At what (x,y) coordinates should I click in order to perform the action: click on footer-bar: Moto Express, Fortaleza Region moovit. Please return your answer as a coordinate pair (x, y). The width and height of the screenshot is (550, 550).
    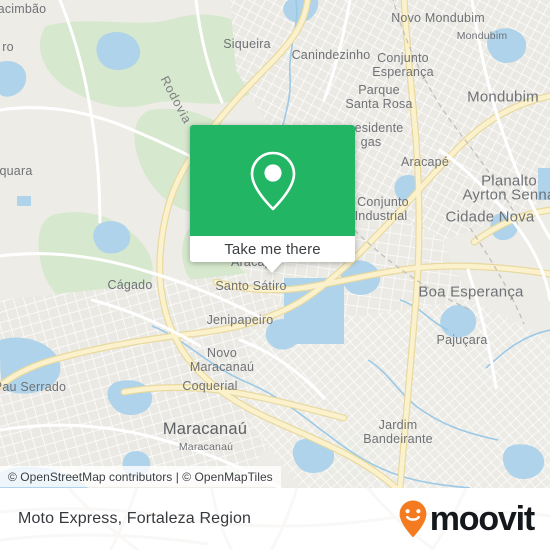
    Looking at the image, I should click on (275, 519).